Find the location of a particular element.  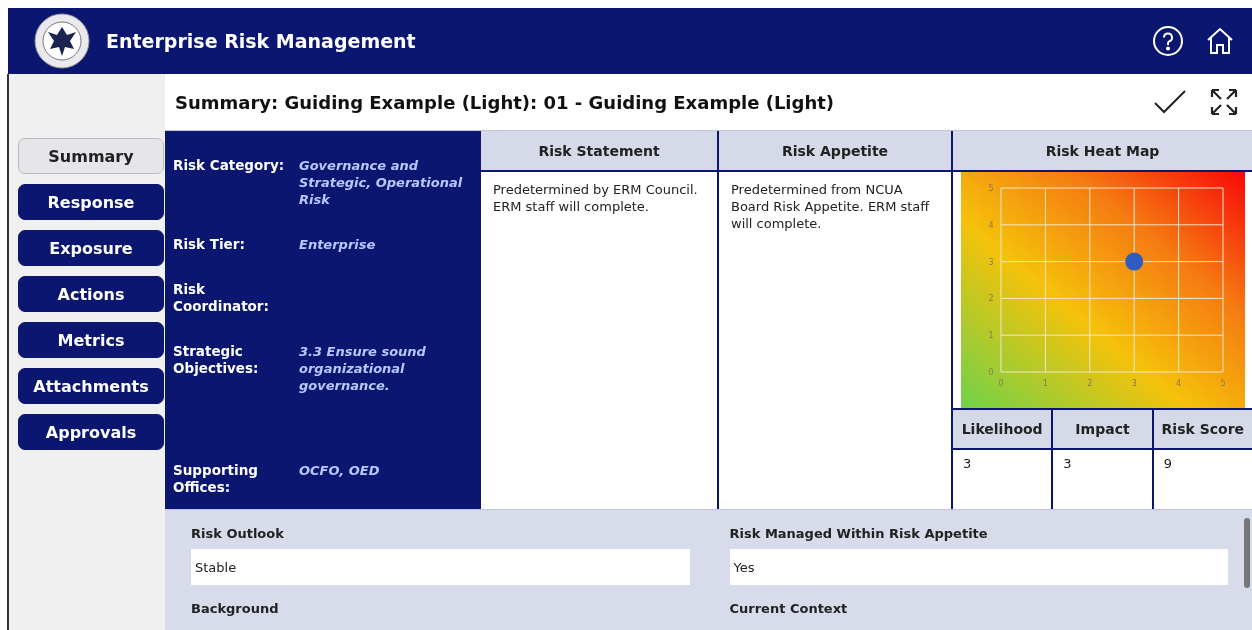

nav-tab: Summary is located at coordinates (91, 156).